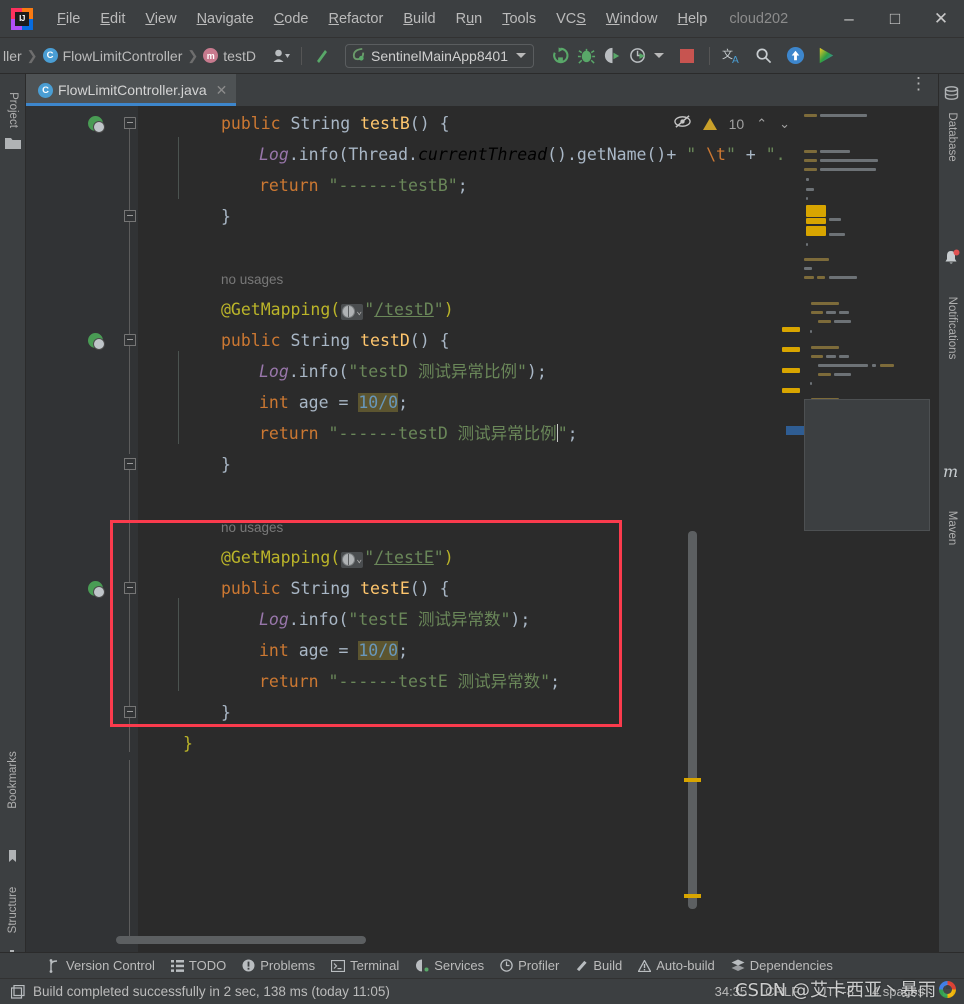  What do you see at coordinates (160, 19) in the screenshot?
I see `menu-view: View` at bounding box center [160, 19].